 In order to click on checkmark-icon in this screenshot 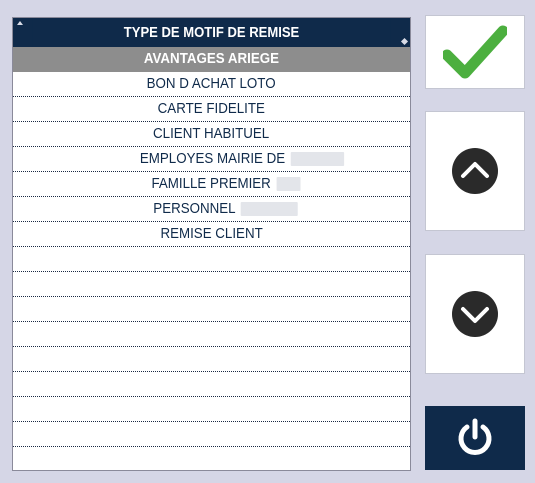, I will do `click(475, 52)`.